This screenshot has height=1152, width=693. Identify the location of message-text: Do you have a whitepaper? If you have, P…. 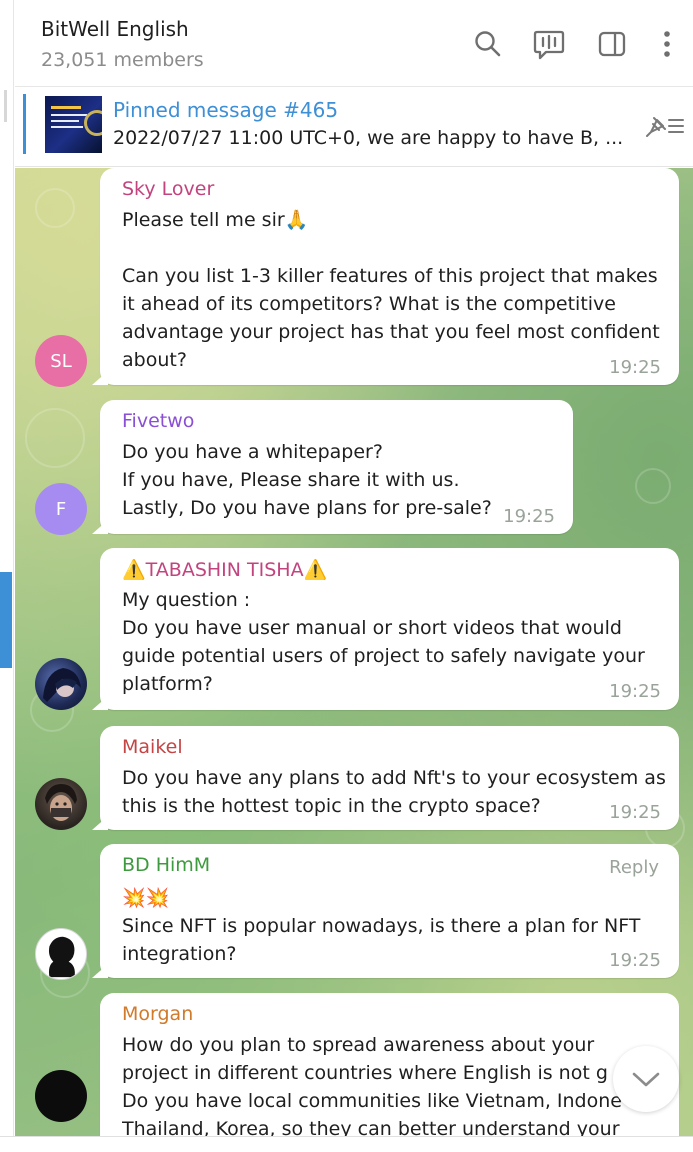
(307, 480).